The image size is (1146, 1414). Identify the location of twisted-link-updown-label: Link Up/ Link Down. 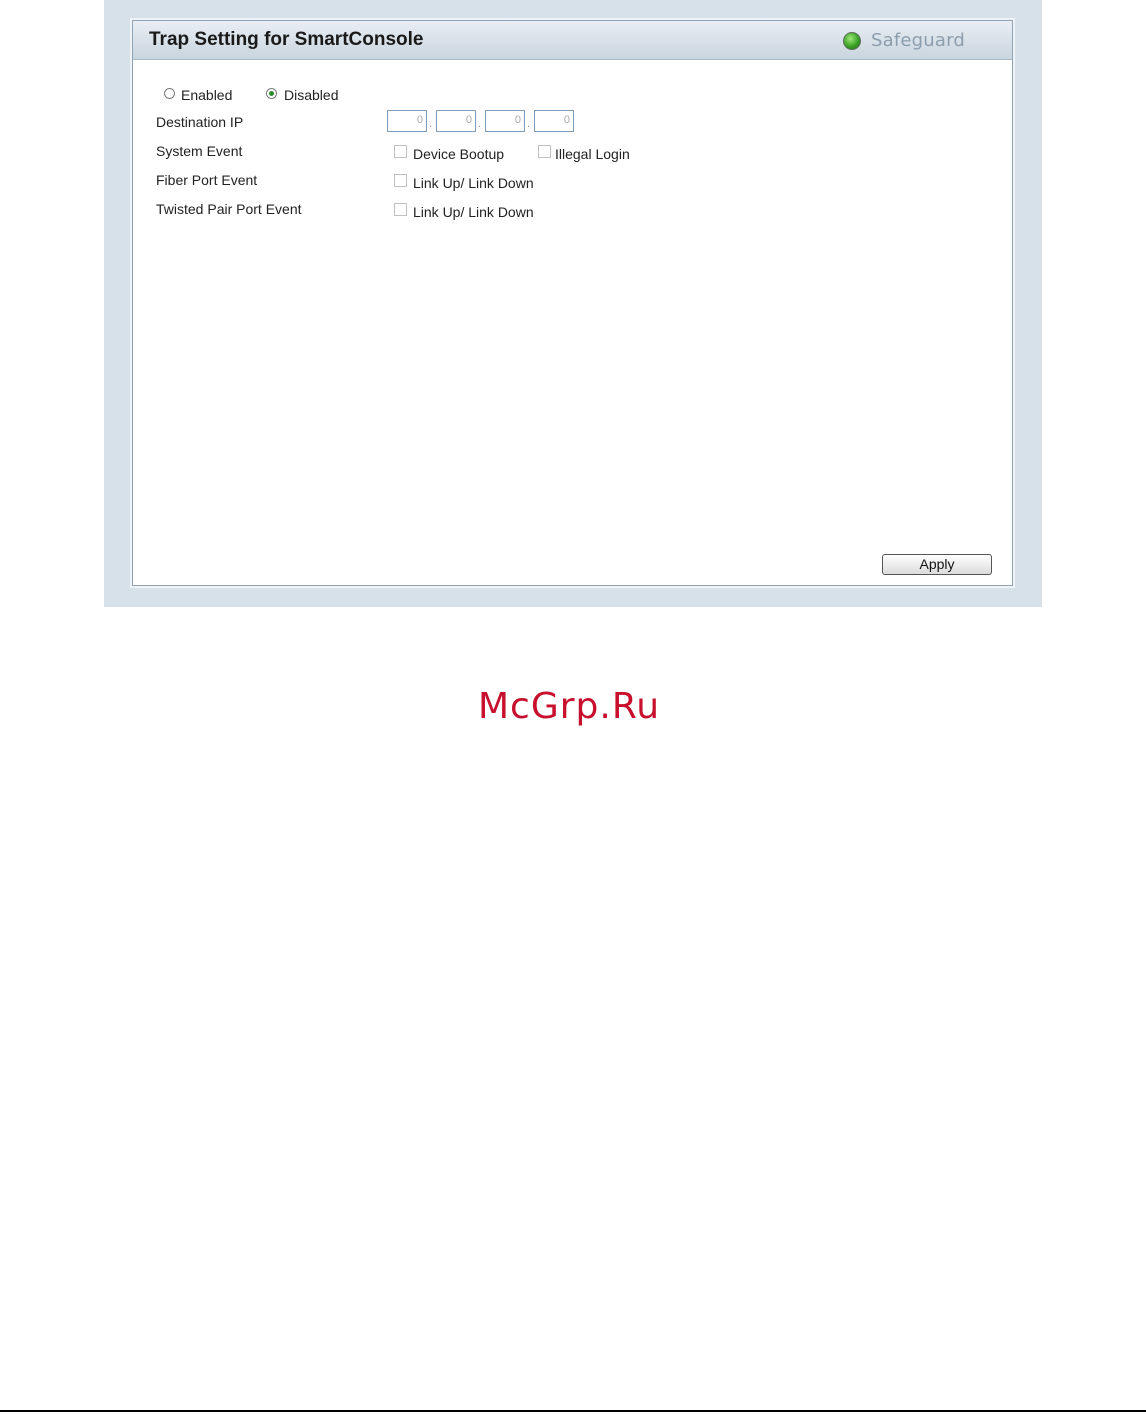
(473, 212).